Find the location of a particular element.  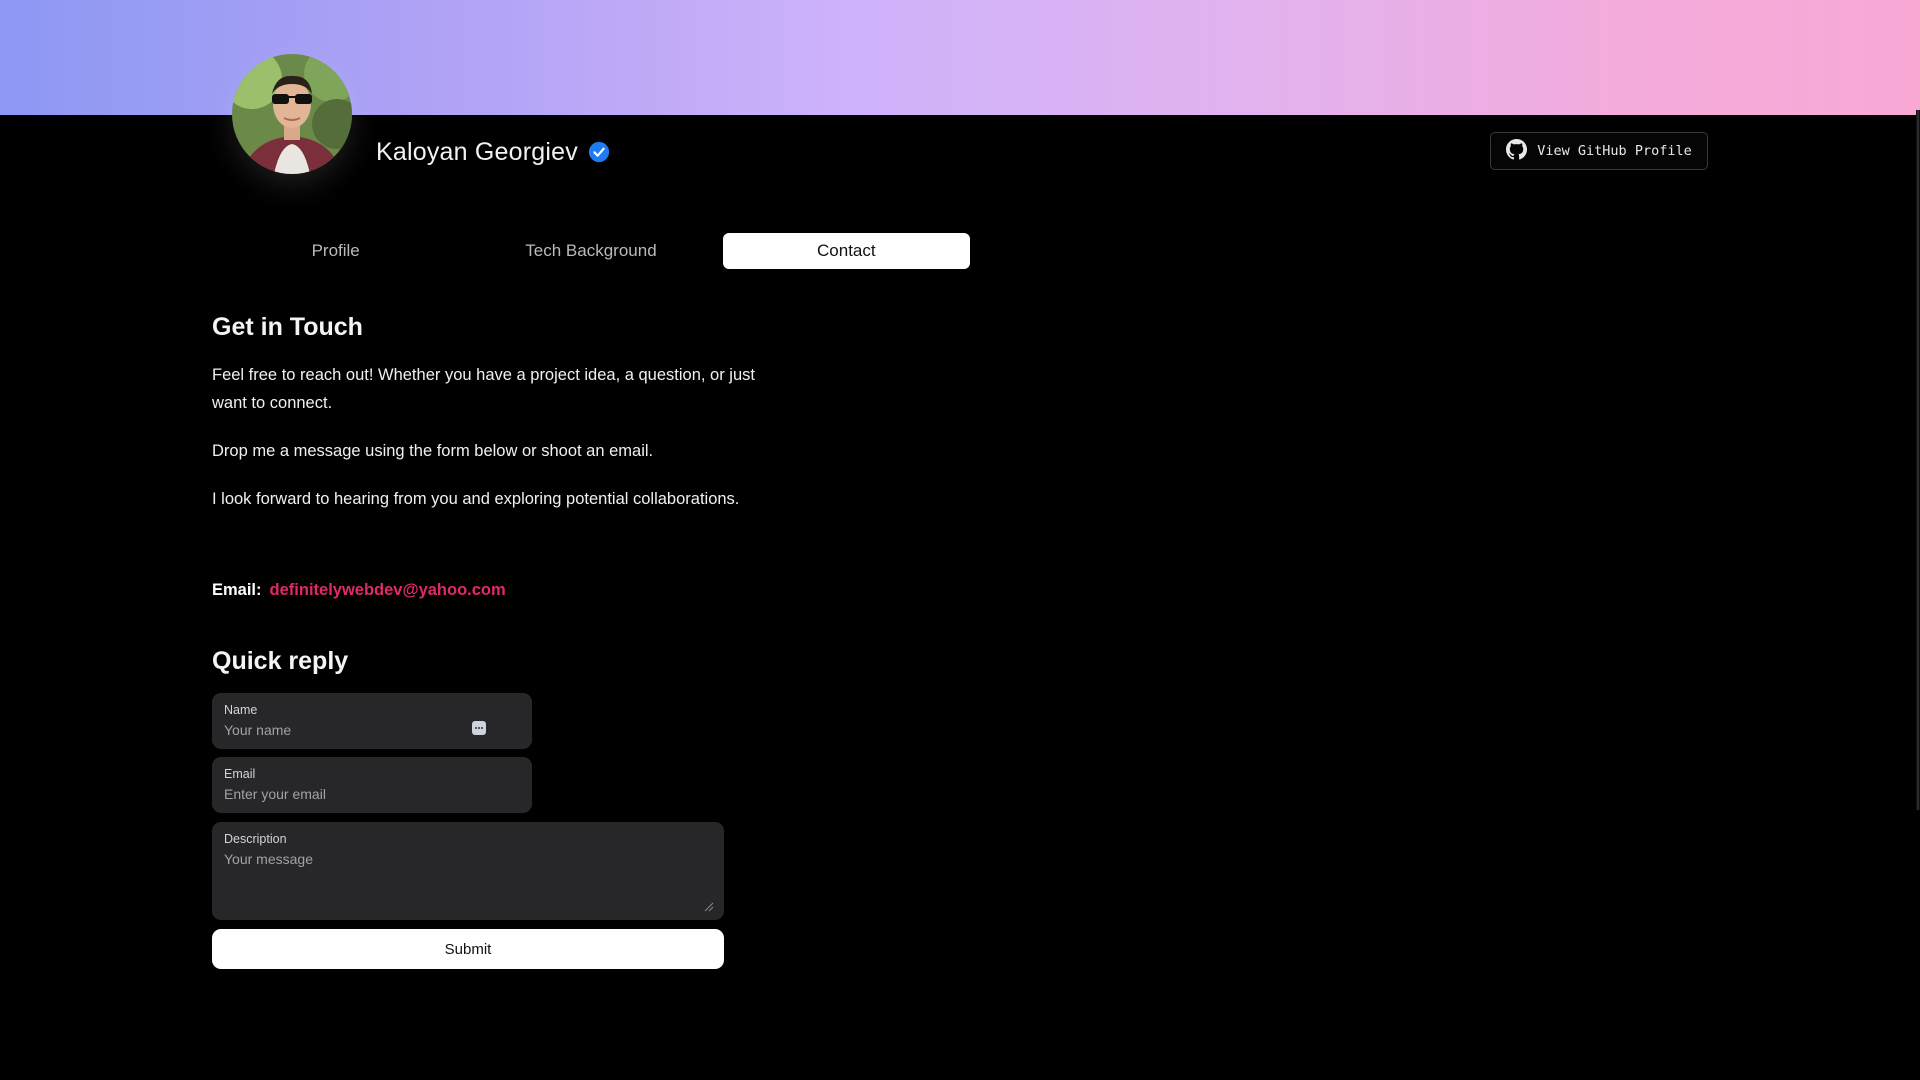

profile-tabs: Profile Tech Background Contact is located at coordinates (595, 251).